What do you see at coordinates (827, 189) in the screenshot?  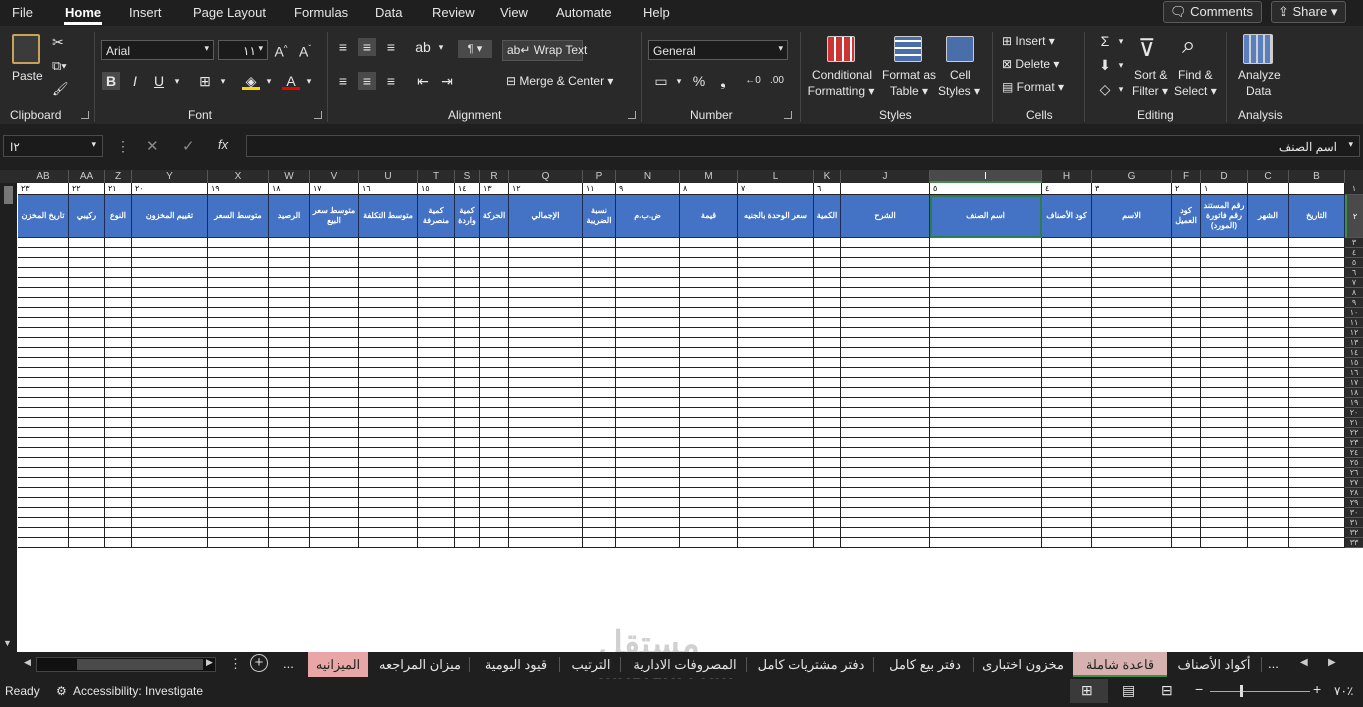 I see `cell-row1: ٦` at bounding box center [827, 189].